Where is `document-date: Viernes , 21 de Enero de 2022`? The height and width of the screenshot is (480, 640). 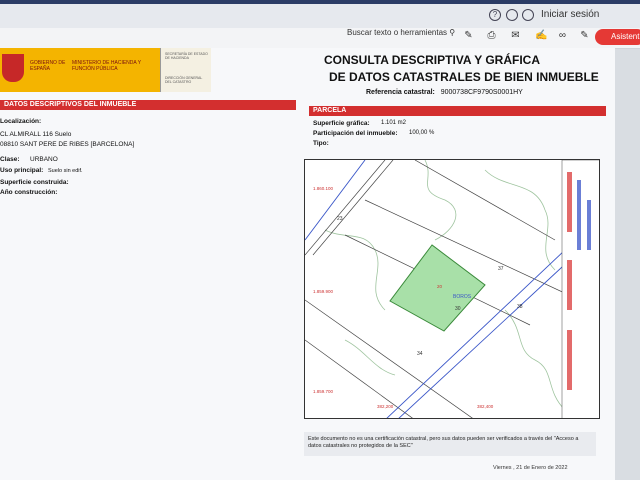
document-date: Viernes , 21 de Enero de 2022 is located at coordinates (530, 468).